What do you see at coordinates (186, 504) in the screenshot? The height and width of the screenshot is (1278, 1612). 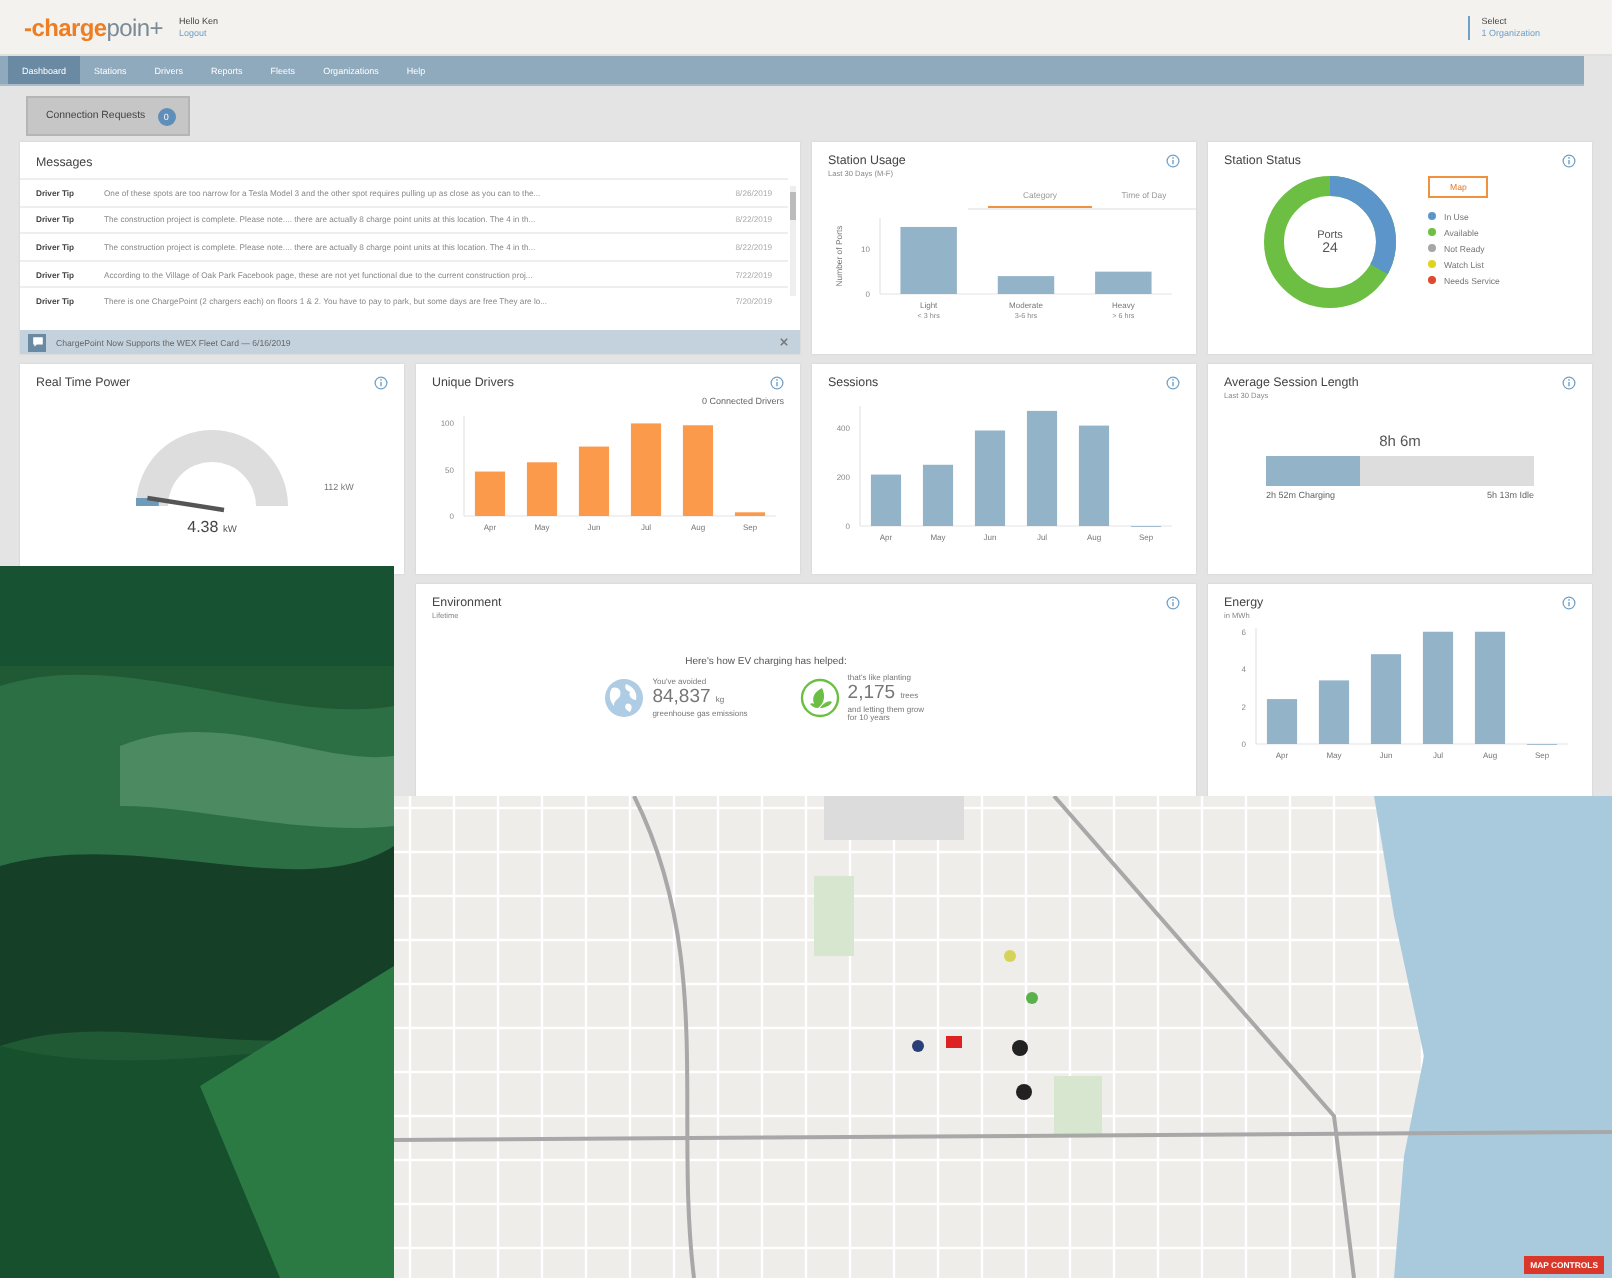 I see `gauge-needle` at bounding box center [186, 504].